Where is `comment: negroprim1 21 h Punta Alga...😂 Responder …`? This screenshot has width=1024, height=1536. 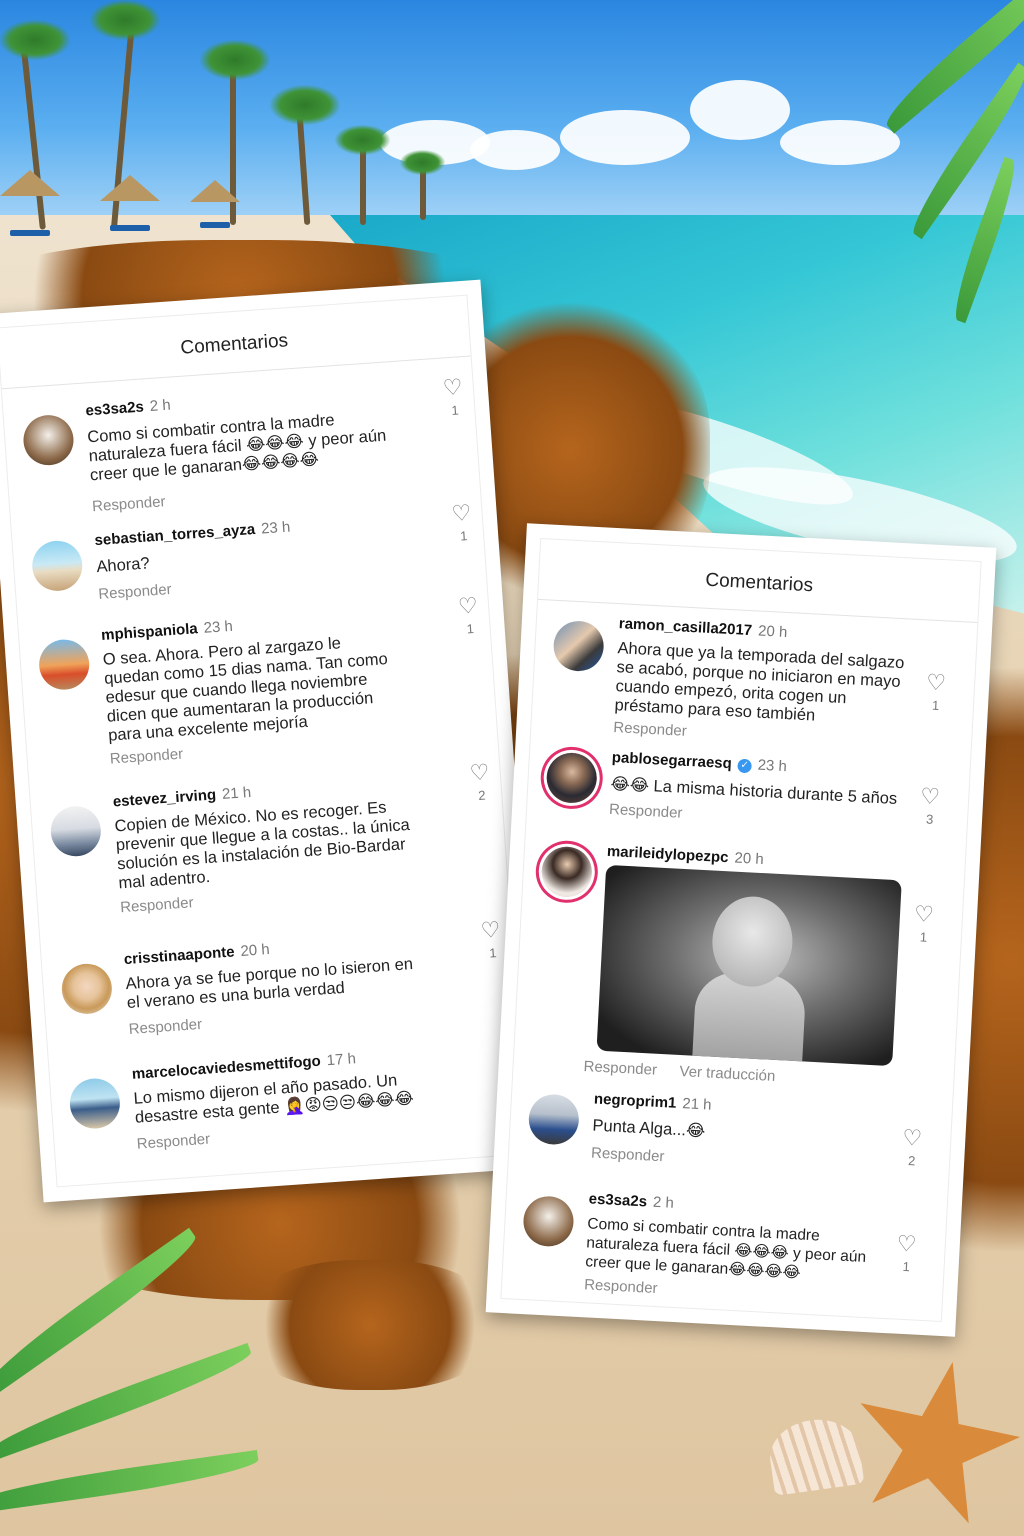 comment: negroprim1 21 h Punta Alga...😂 Responder … is located at coordinates (732, 1127).